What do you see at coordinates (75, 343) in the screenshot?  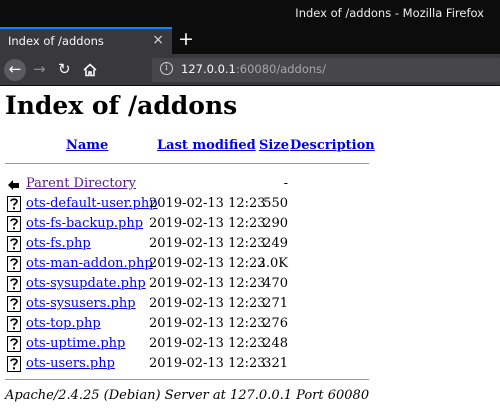 I see `file-link: ots-uptime.php` at bounding box center [75, 343].